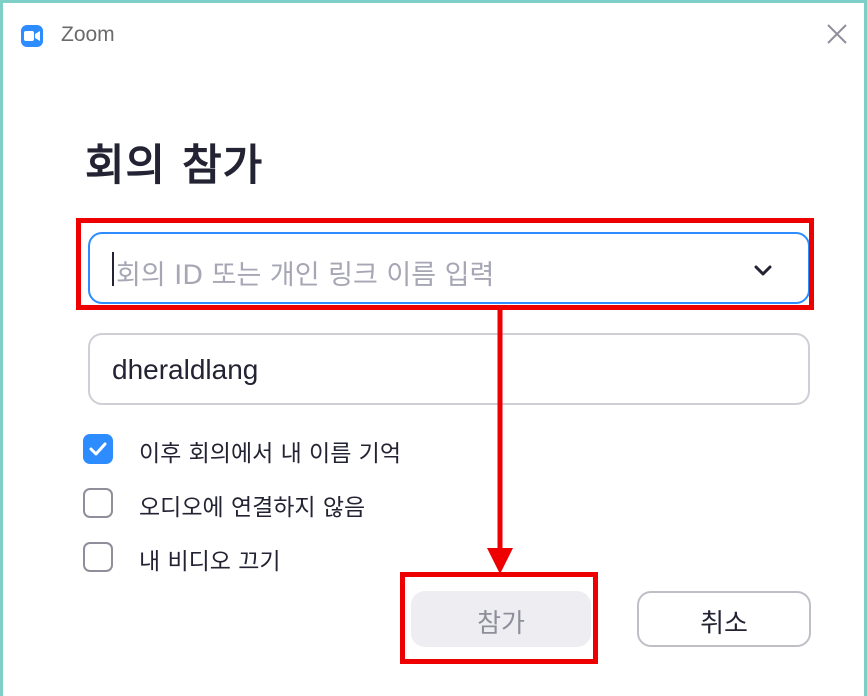 Image resolution: width=867 pixels, height=696 pixels. Describe the element at coordinates (724, 624) in the screenshot. I see `cancel-button-label: 취소` at that location.